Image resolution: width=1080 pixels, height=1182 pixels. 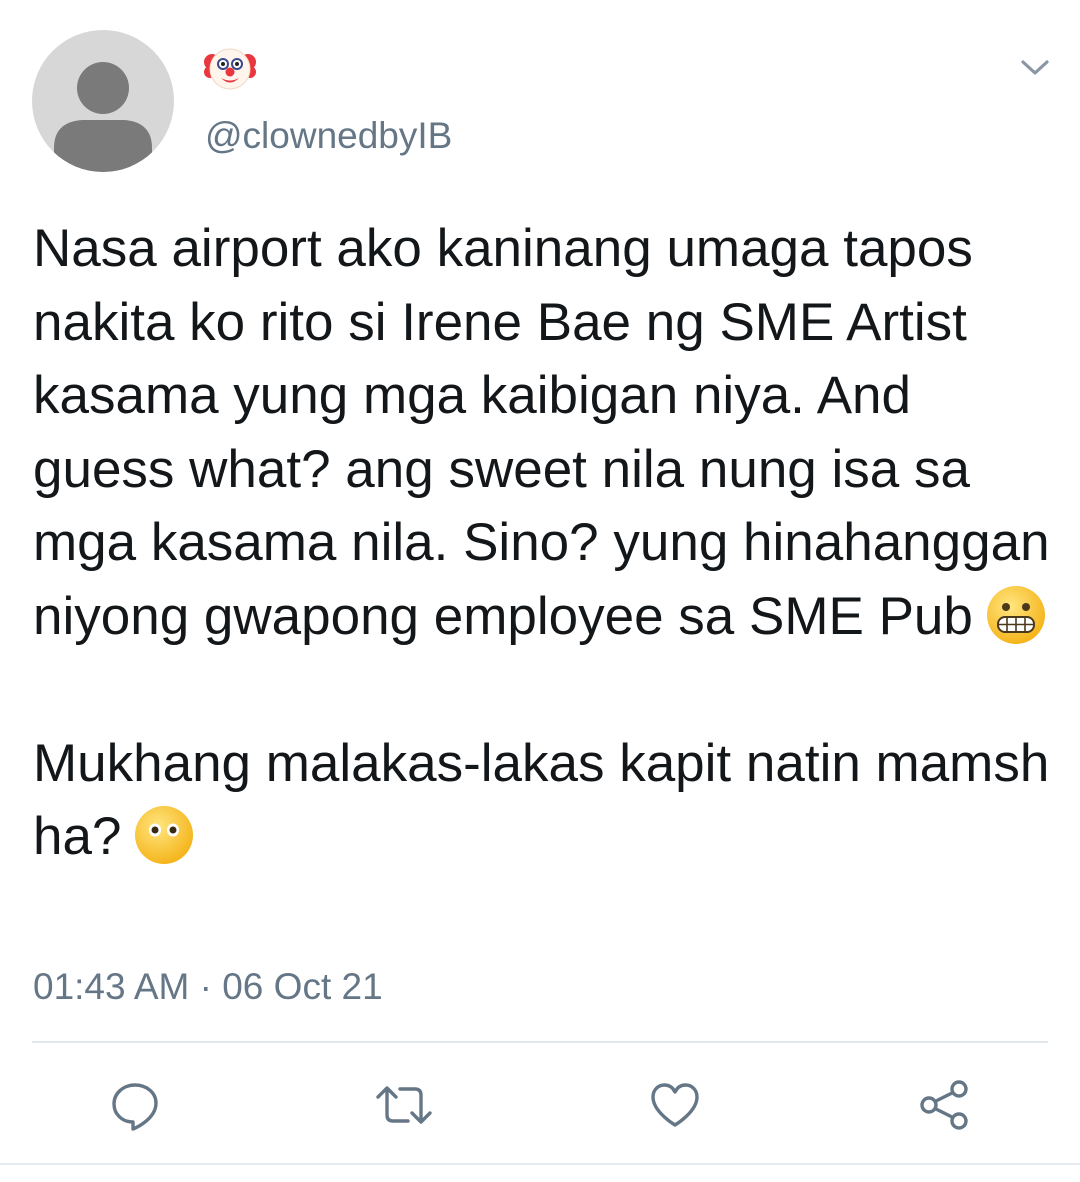 I want to click on tweet-date: 06 Oct 21, so click(x=302, y=986).